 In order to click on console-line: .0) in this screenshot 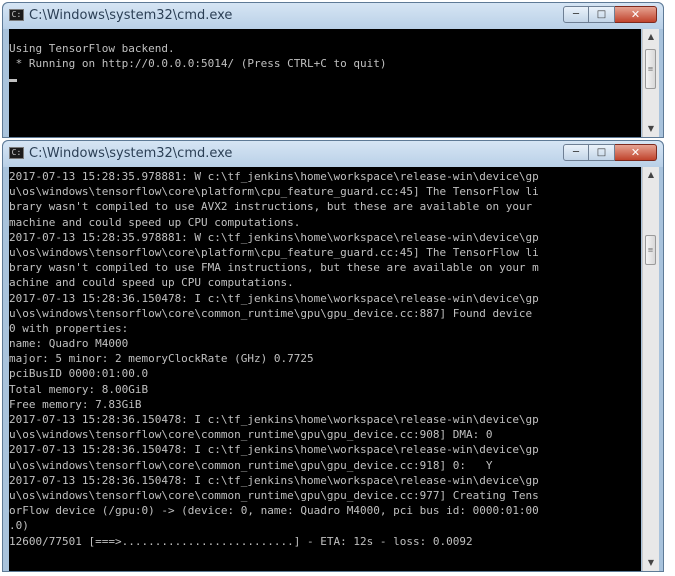, I will do `click(19, 526)`.